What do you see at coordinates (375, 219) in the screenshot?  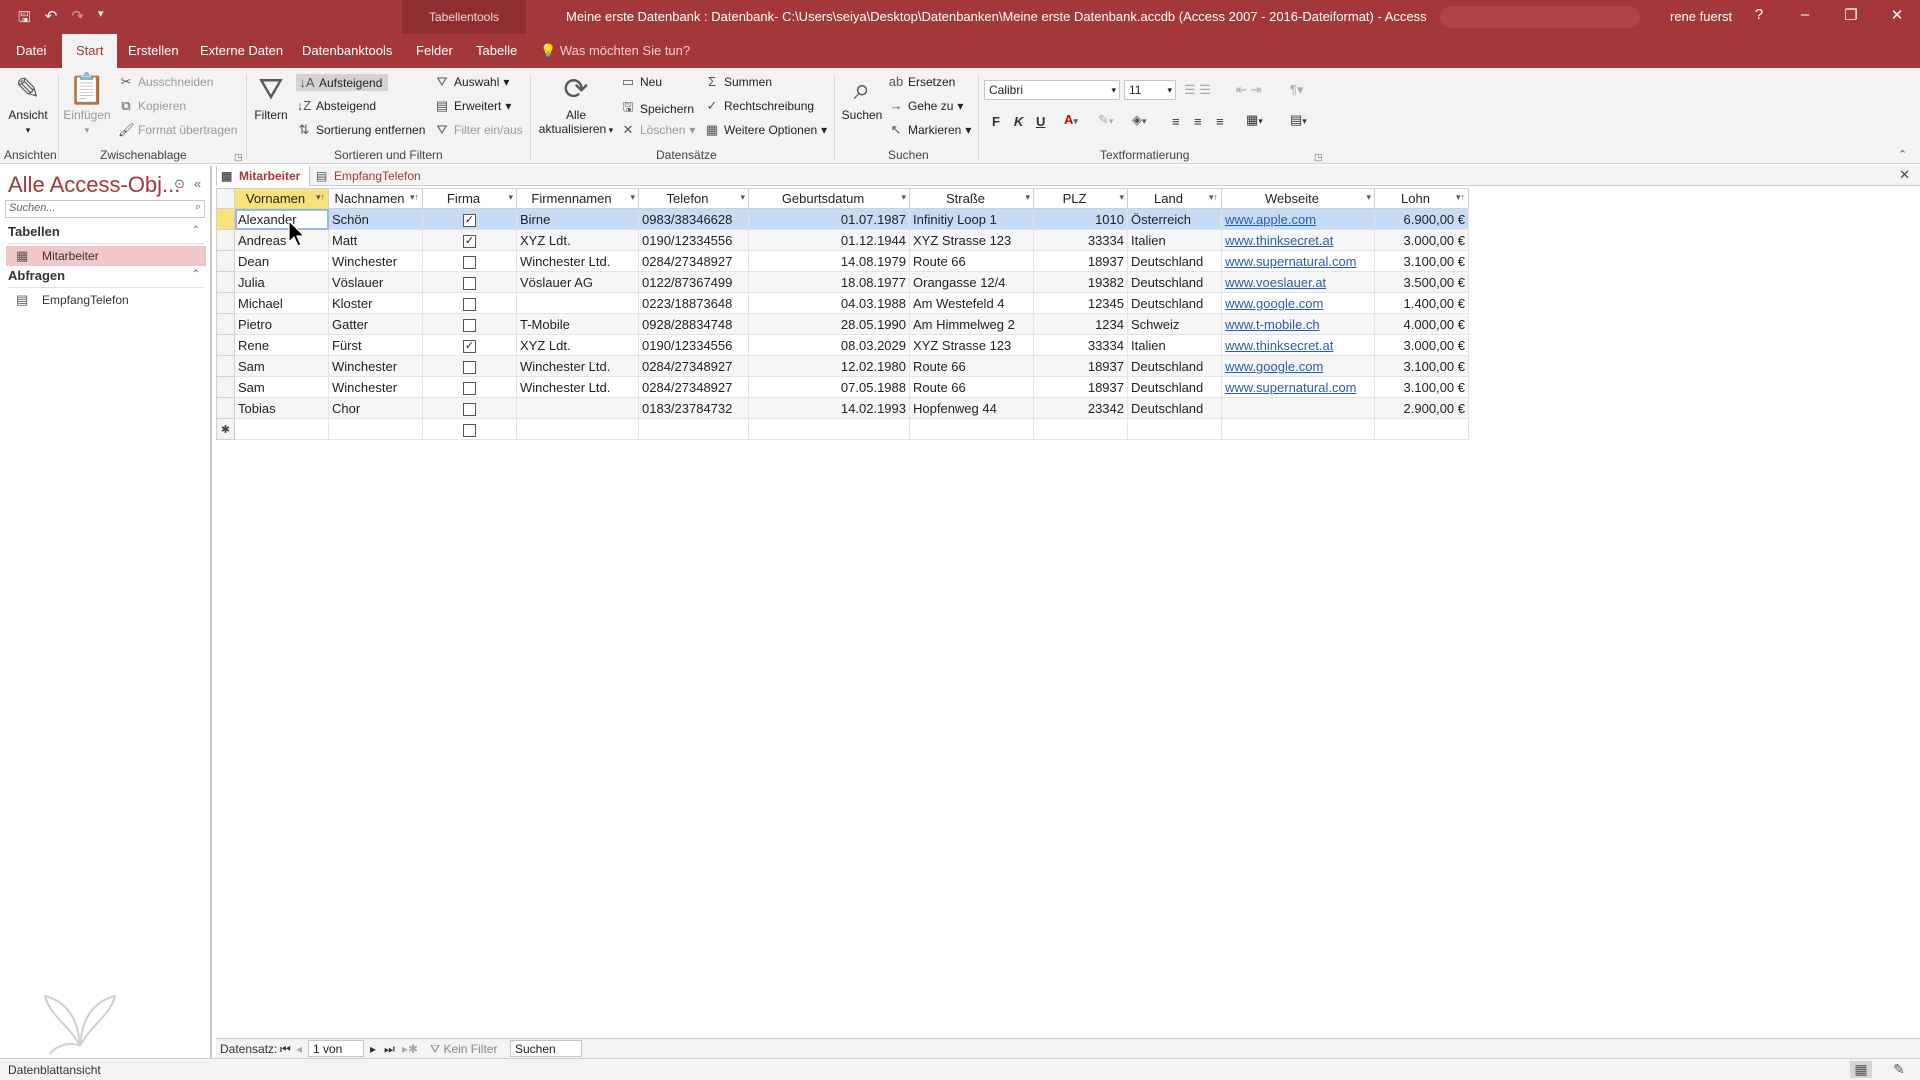 I see `cell-nachname: Schön` at bounding box center [375, 219].